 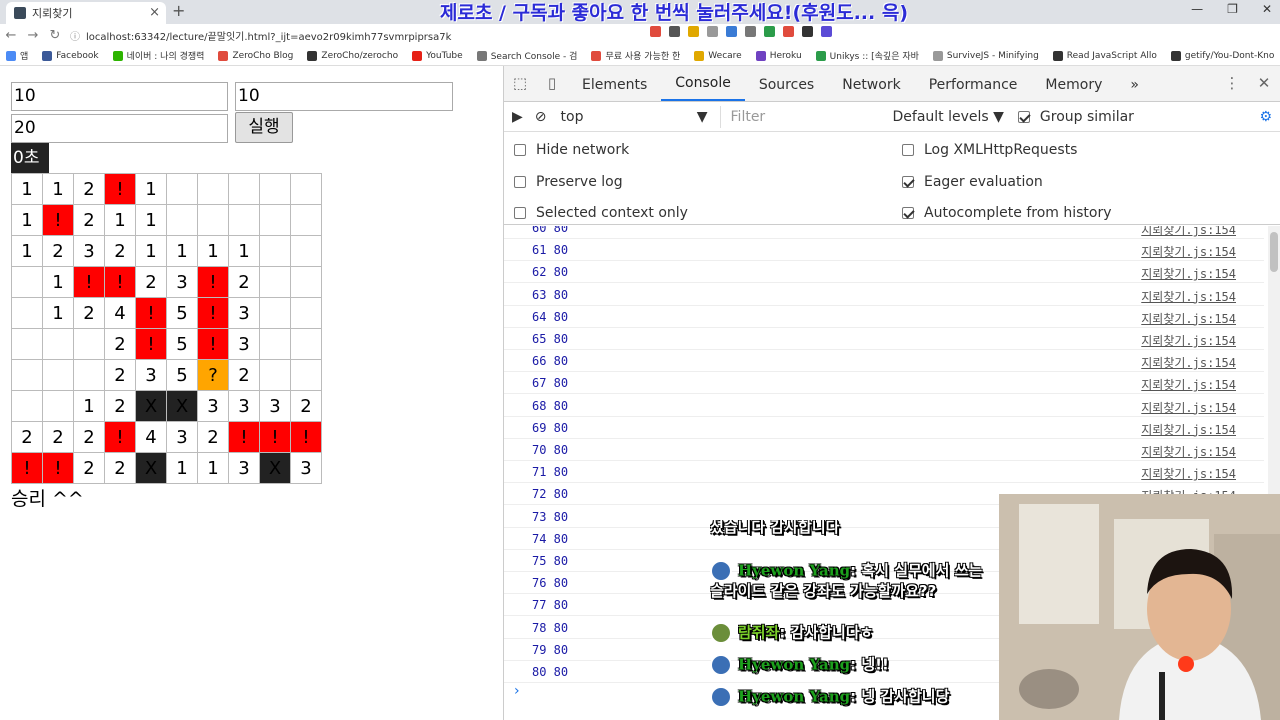 I want to click on bookmark-item: getify/You-Dont-Kno, so click(x=1222, y=55).